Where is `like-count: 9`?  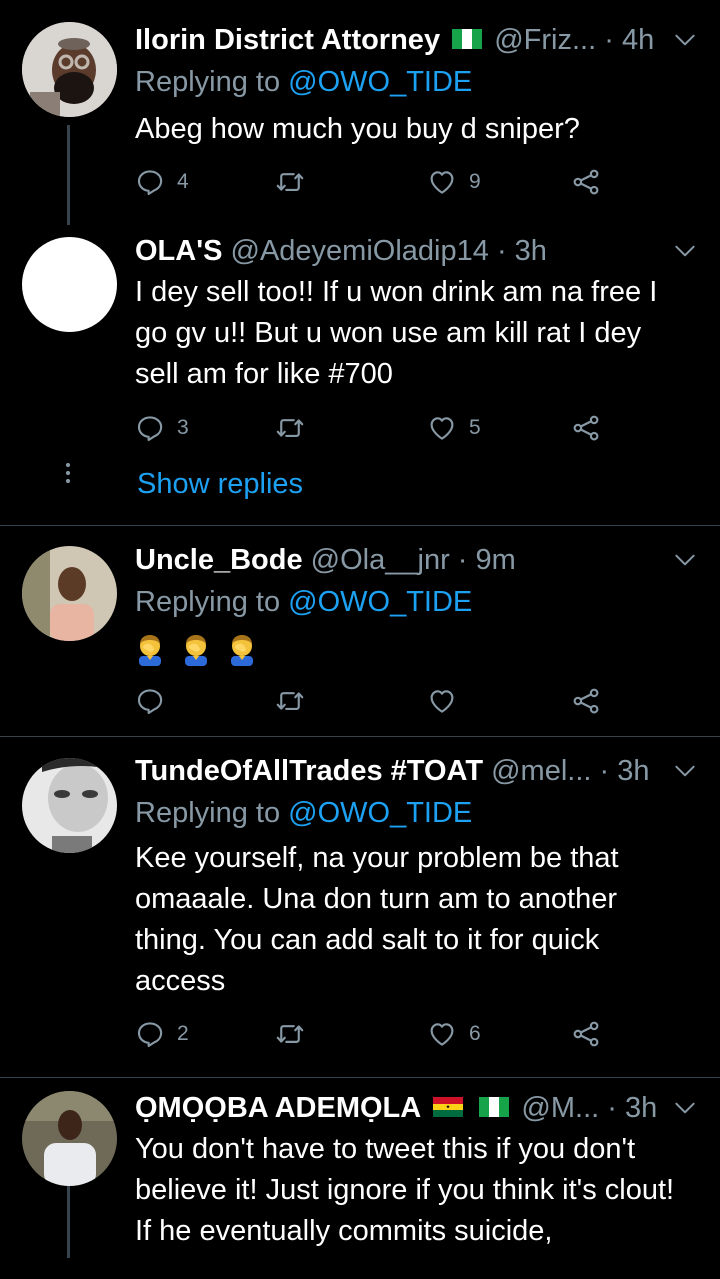 like-count: 9 is located at coordinates (475, 181).